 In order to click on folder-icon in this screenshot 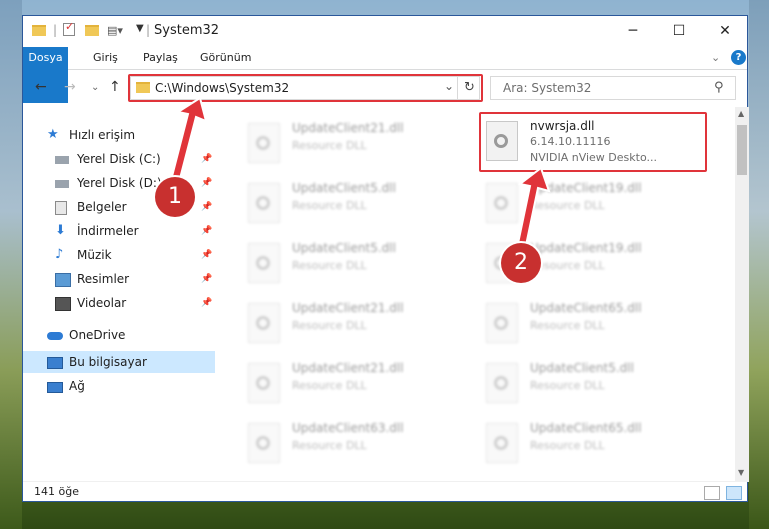, I will do `click(39, 31)`.